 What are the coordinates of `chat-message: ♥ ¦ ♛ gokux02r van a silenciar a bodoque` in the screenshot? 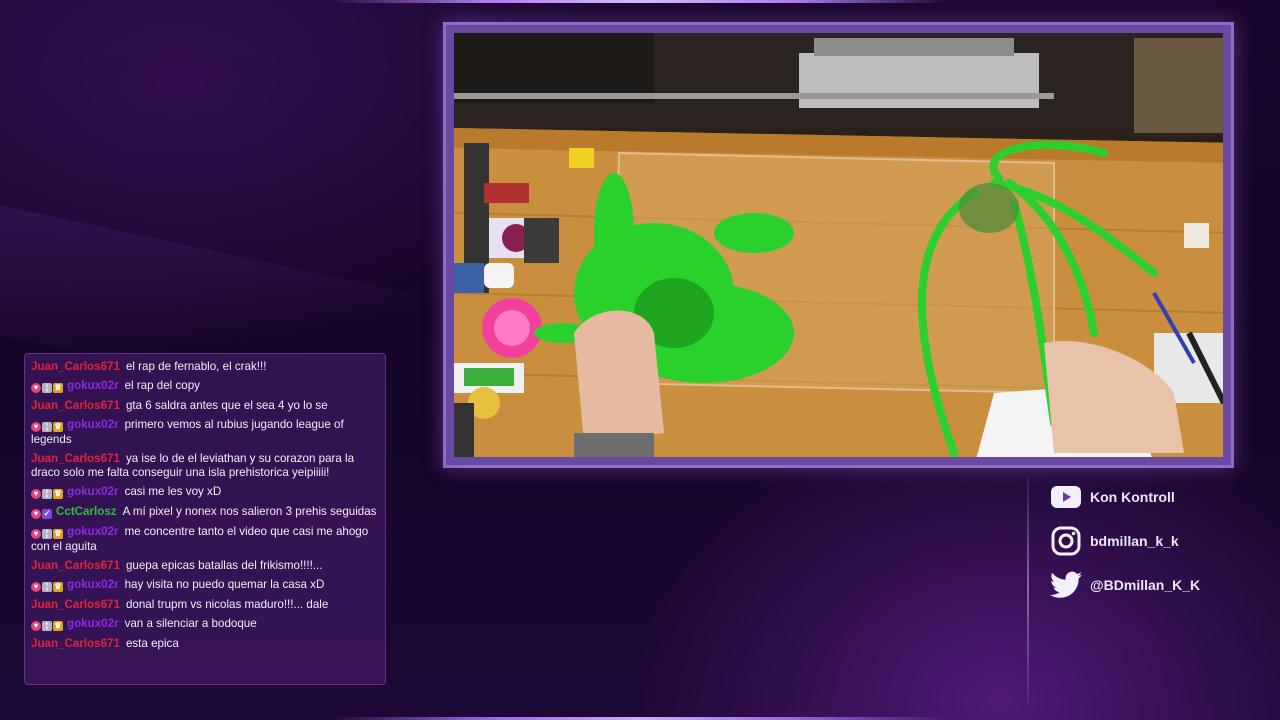 It's located at (205, 624).